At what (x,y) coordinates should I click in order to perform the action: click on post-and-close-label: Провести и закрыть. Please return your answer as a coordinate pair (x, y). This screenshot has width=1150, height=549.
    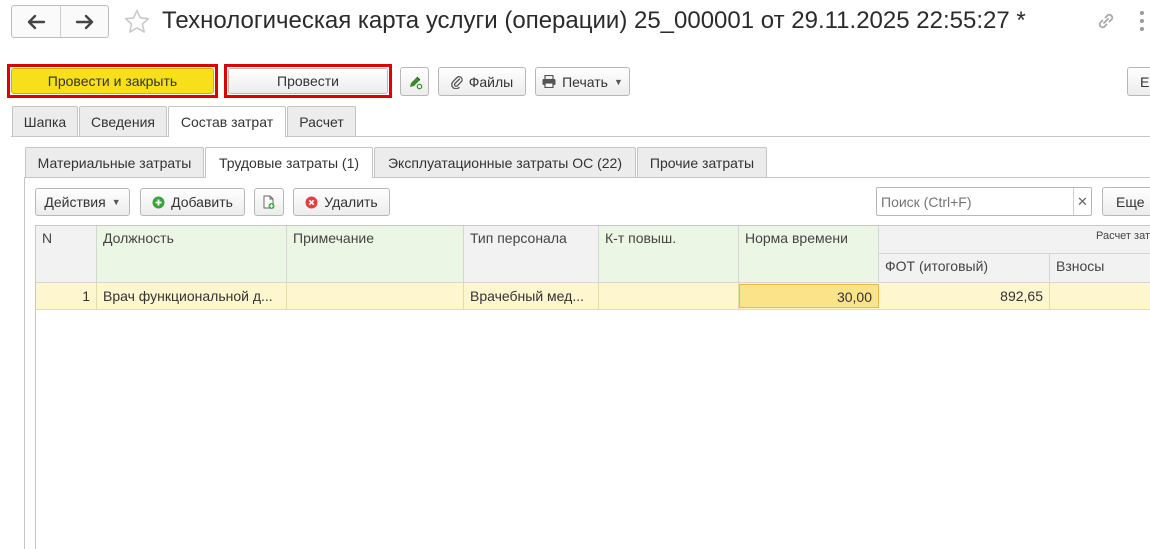
    Looking at the image, I should click on (112, 81).